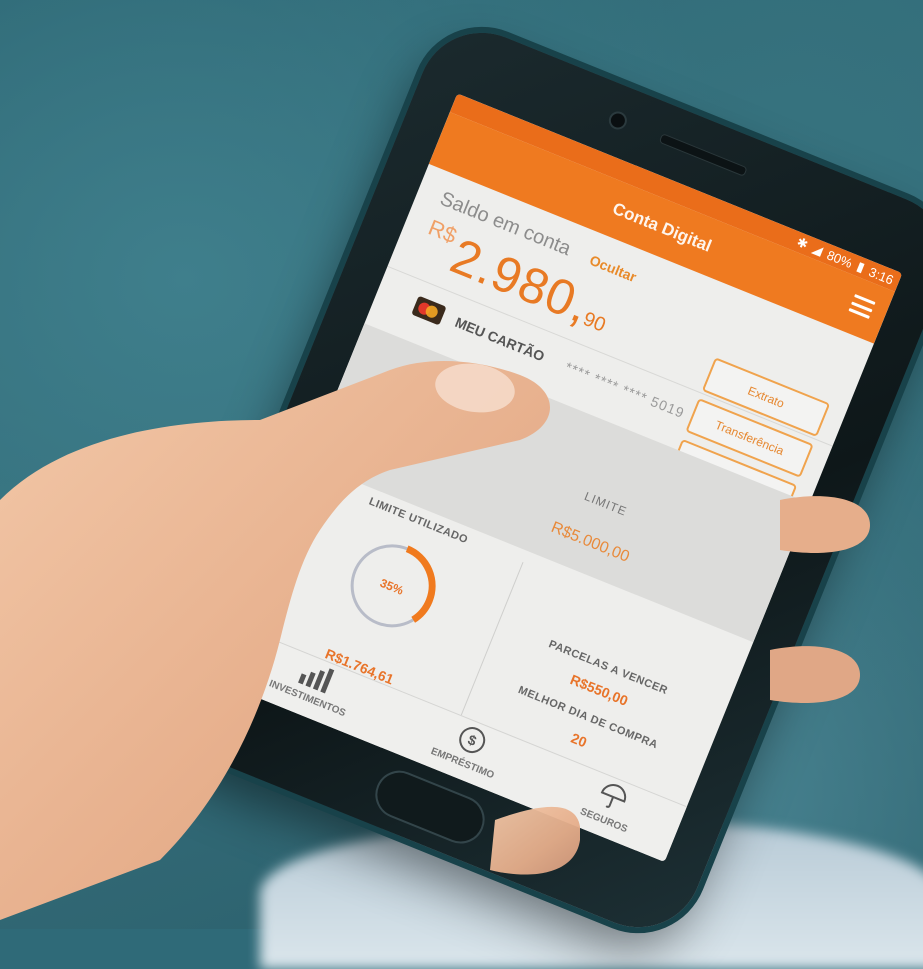  What do you see at coordinates (818, 249) in the screenshot?
I see `signal-icon: ◢` at bounding box center [818, 249].